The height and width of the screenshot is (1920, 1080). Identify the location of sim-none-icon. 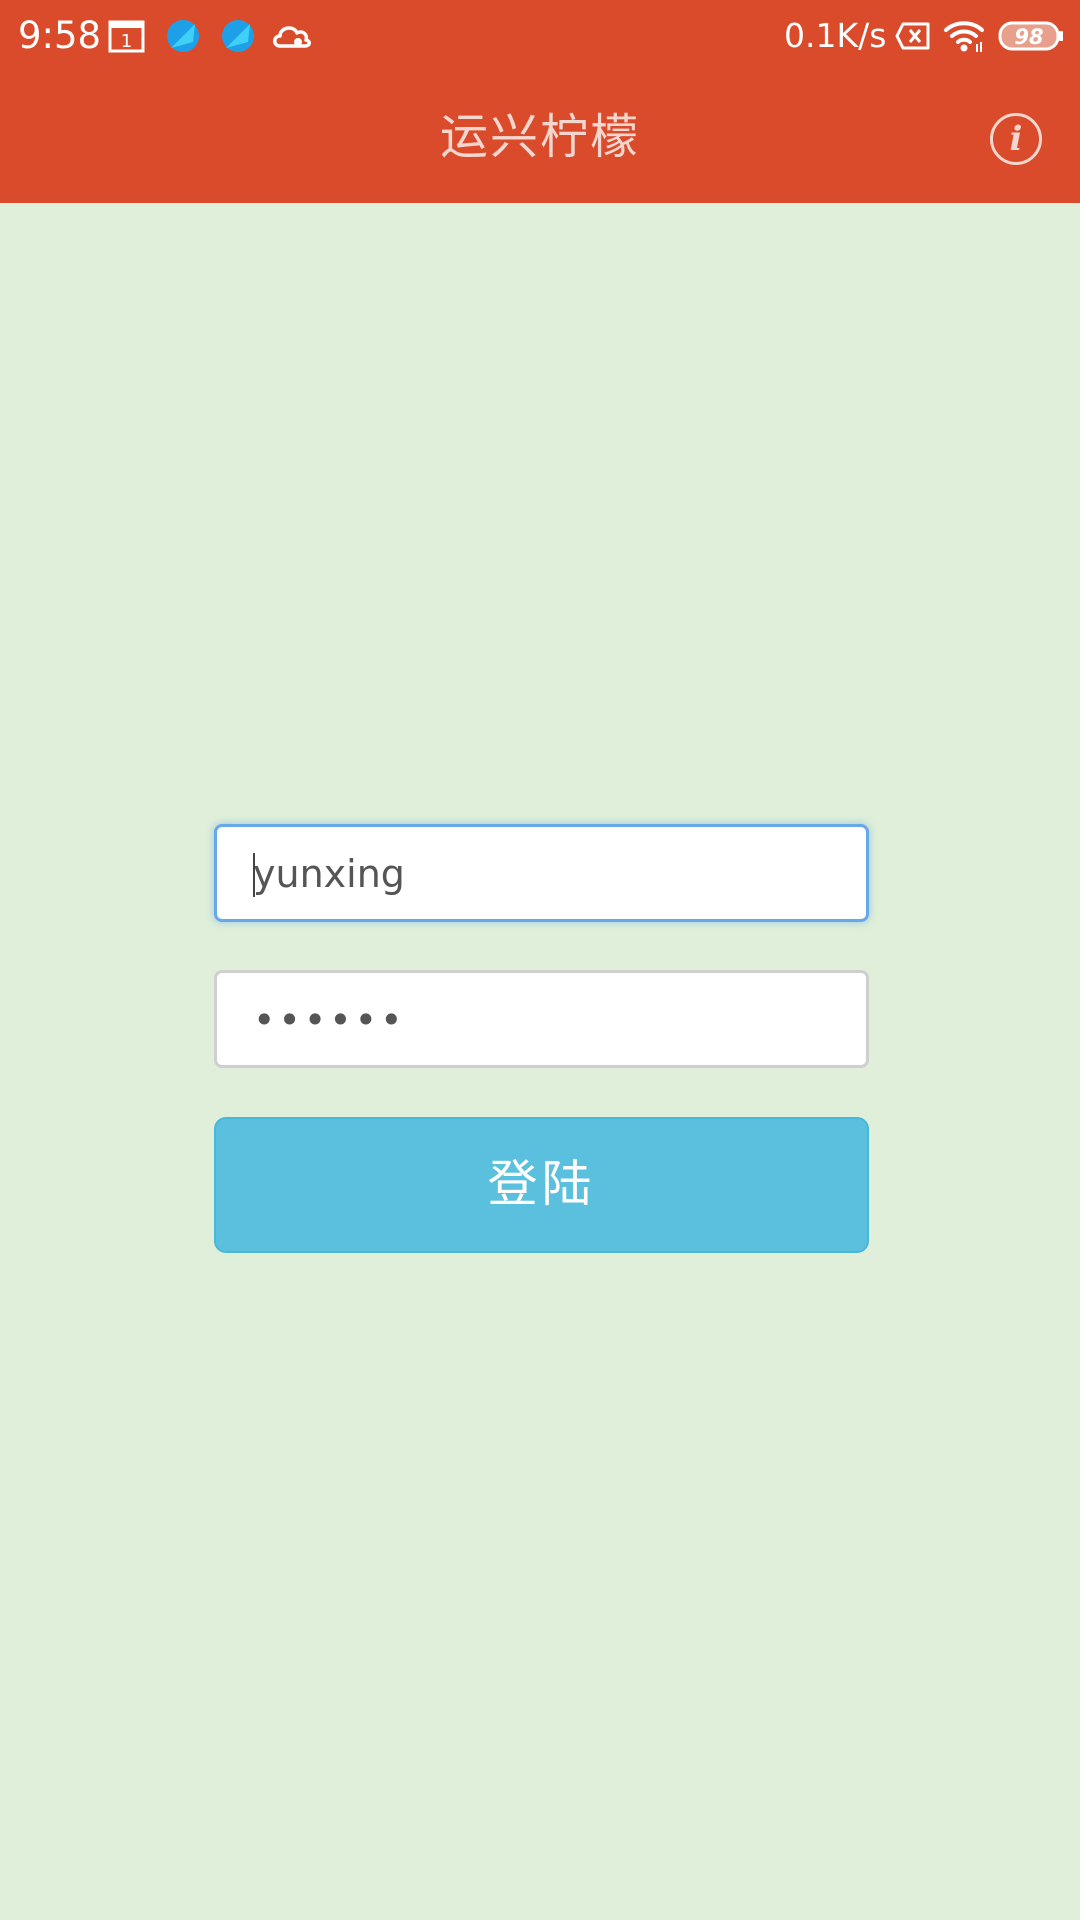
(913, 38).